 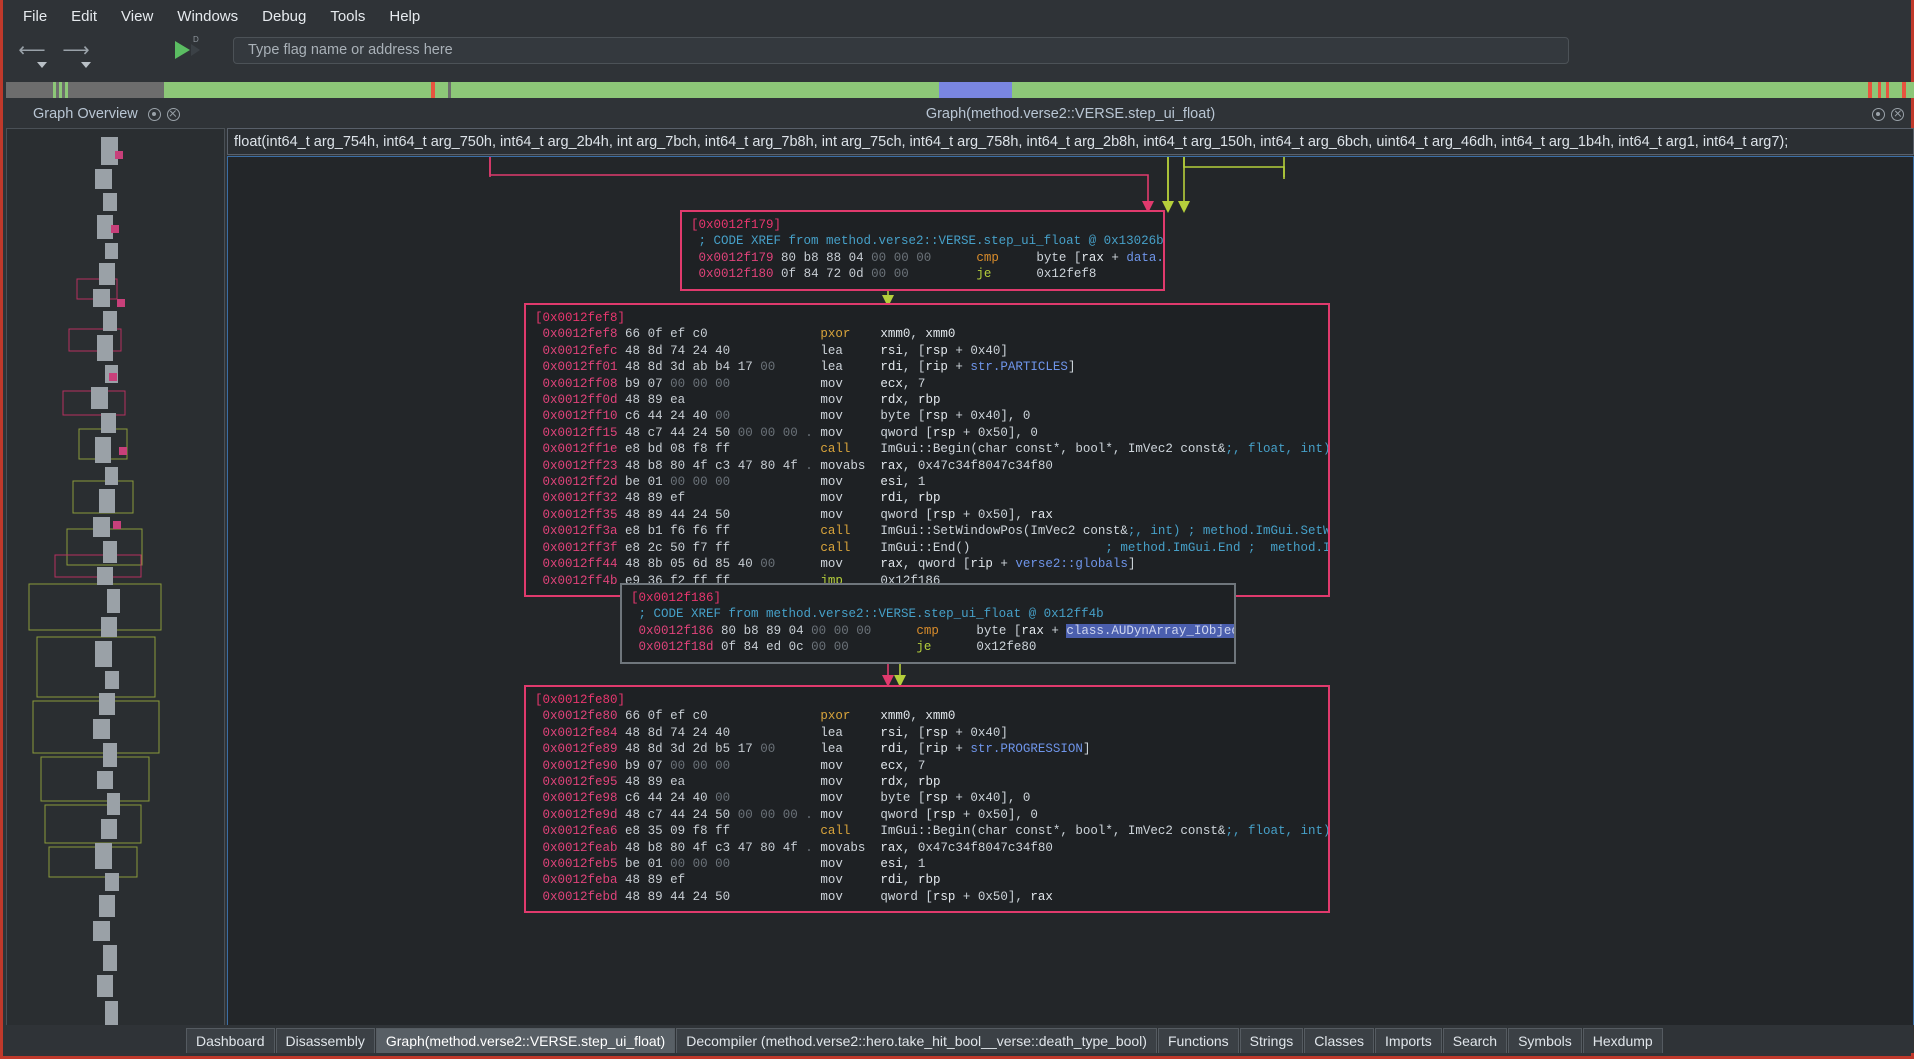 I want to click on asm-line: 0x0012ff08 b9 07 00 00 00 mov ecx, 7, so click(x=927, y=384).